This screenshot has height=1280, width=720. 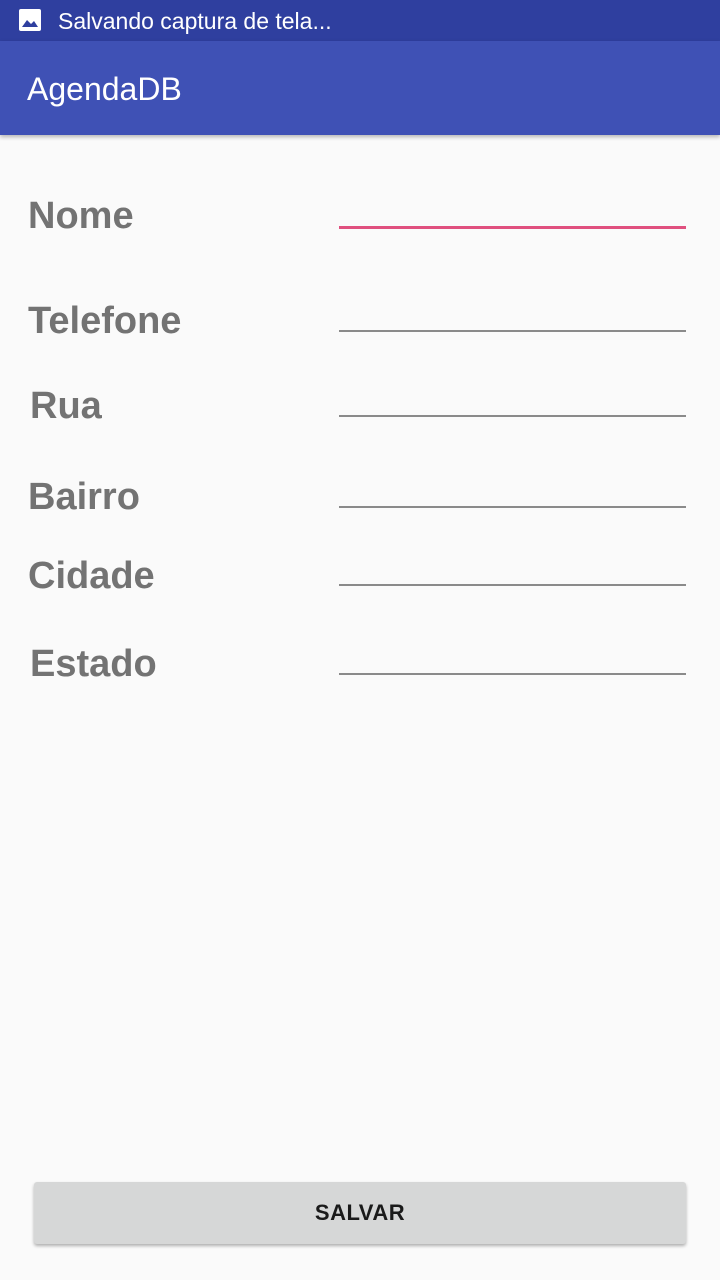 What do you see at coordinates (81, 216) in the screenshot?
I see `nome-label: Nome` at bounding box center [81, 216].